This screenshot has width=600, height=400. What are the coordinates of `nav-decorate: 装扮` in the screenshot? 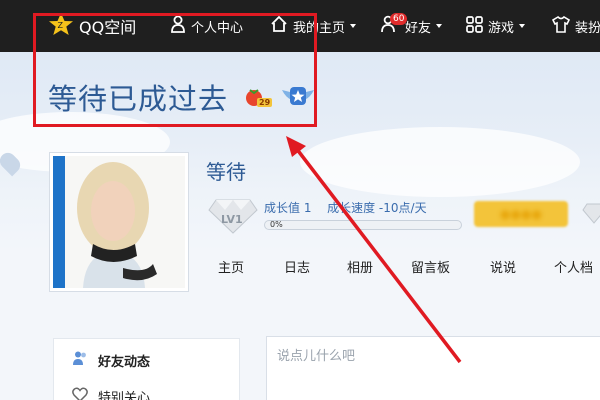 It's located at (575, 26).